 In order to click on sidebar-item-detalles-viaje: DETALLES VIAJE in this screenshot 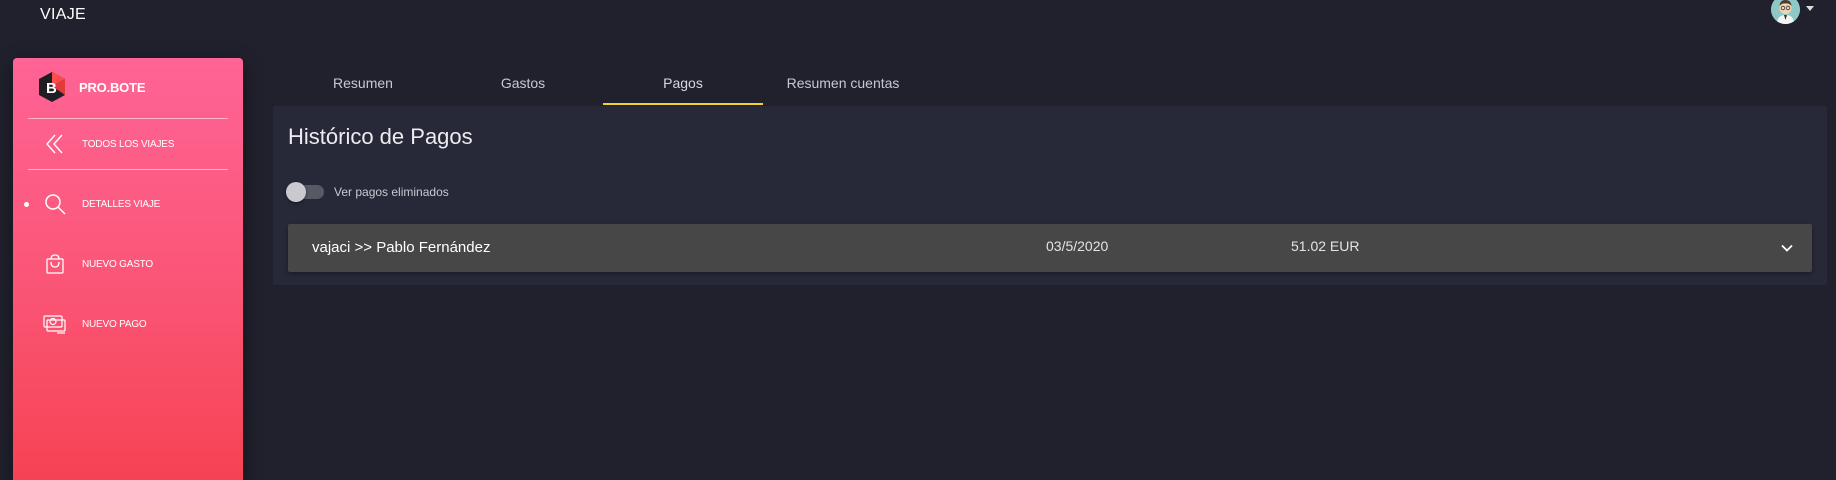, I will do `click(128, 204)`.